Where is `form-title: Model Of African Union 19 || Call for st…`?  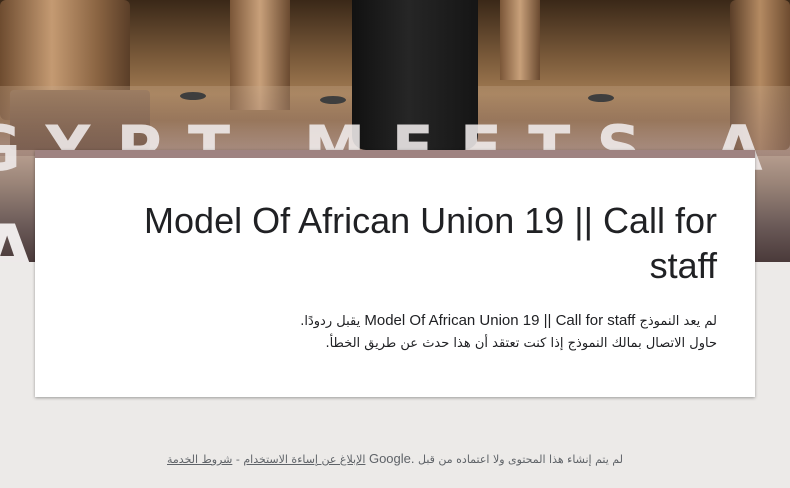 form-title: Model Of African Union 19 || Call for st… is located at coordinates (430, 243).